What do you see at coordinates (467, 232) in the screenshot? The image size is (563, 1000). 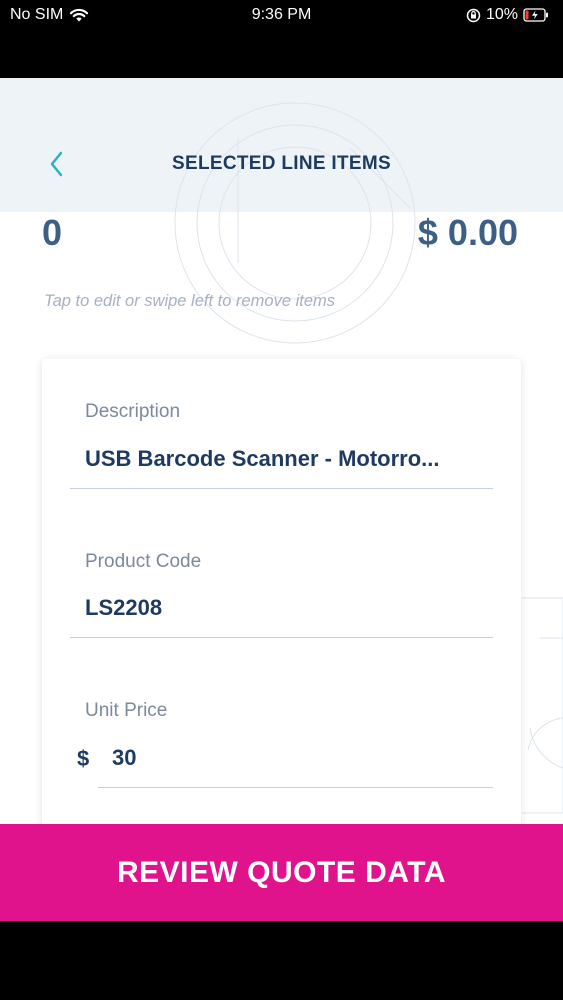 I see `quote-total: $ 0.00` at bounding box center [467, 232].